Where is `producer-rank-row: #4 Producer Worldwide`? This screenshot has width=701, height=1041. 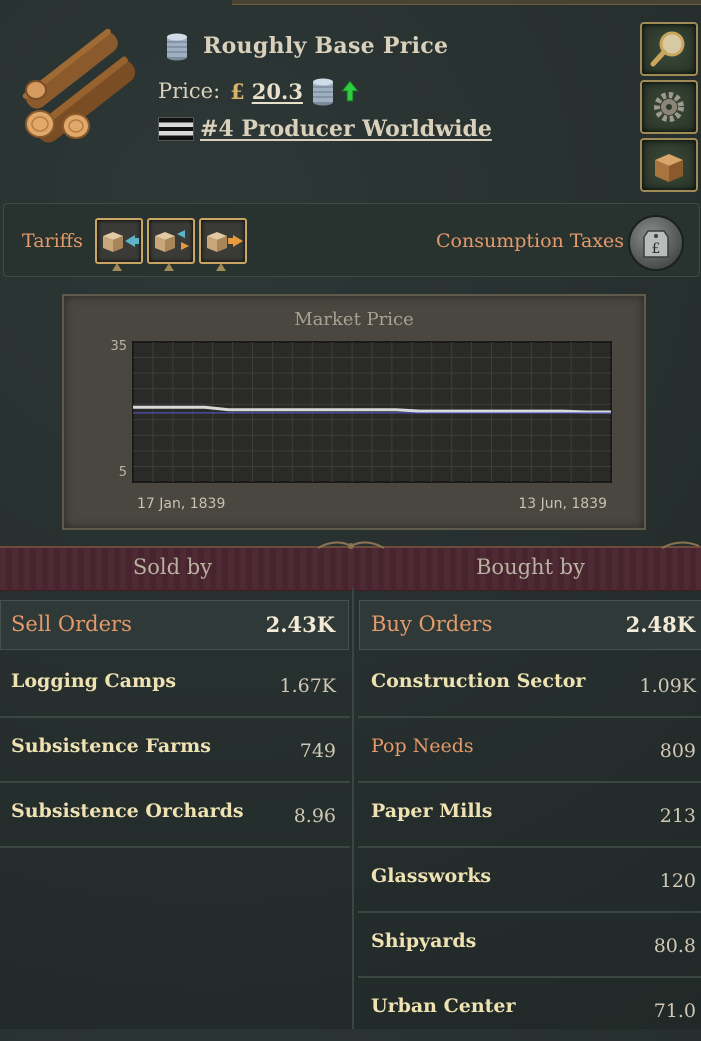
producer-rank-row: #4 Producer Worldwide is located at coordinates (325, 129).